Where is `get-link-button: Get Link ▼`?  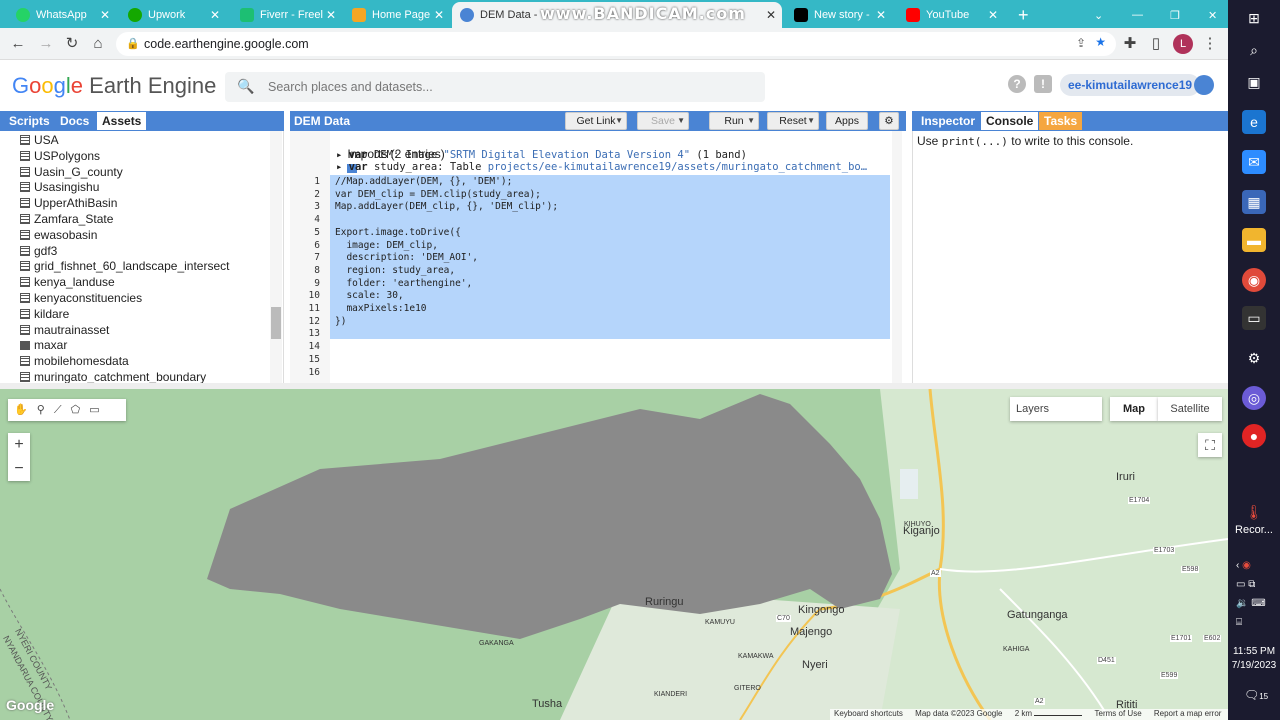
get-link-button: Get Link ▼ is located at coordinates (596, 121).